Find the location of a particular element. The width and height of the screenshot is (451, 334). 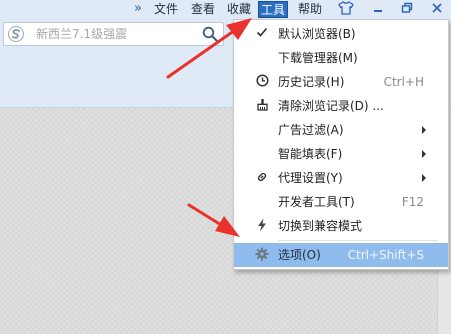

menu-separator is located at coordinates (358, 240).